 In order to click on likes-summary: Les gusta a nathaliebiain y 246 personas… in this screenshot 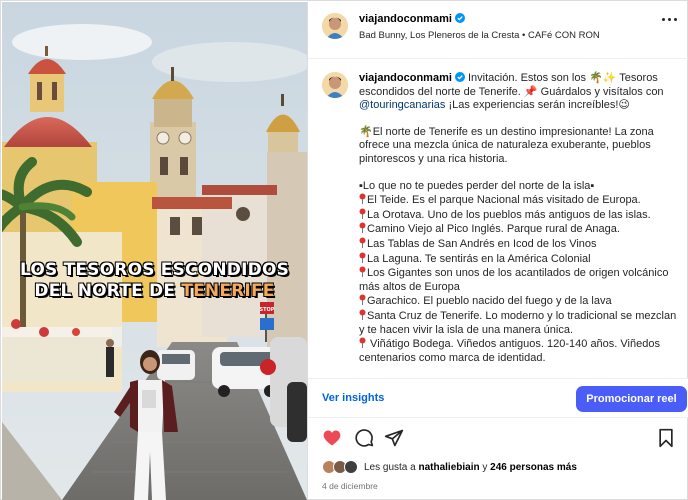, I will do `click(502, 469)`.